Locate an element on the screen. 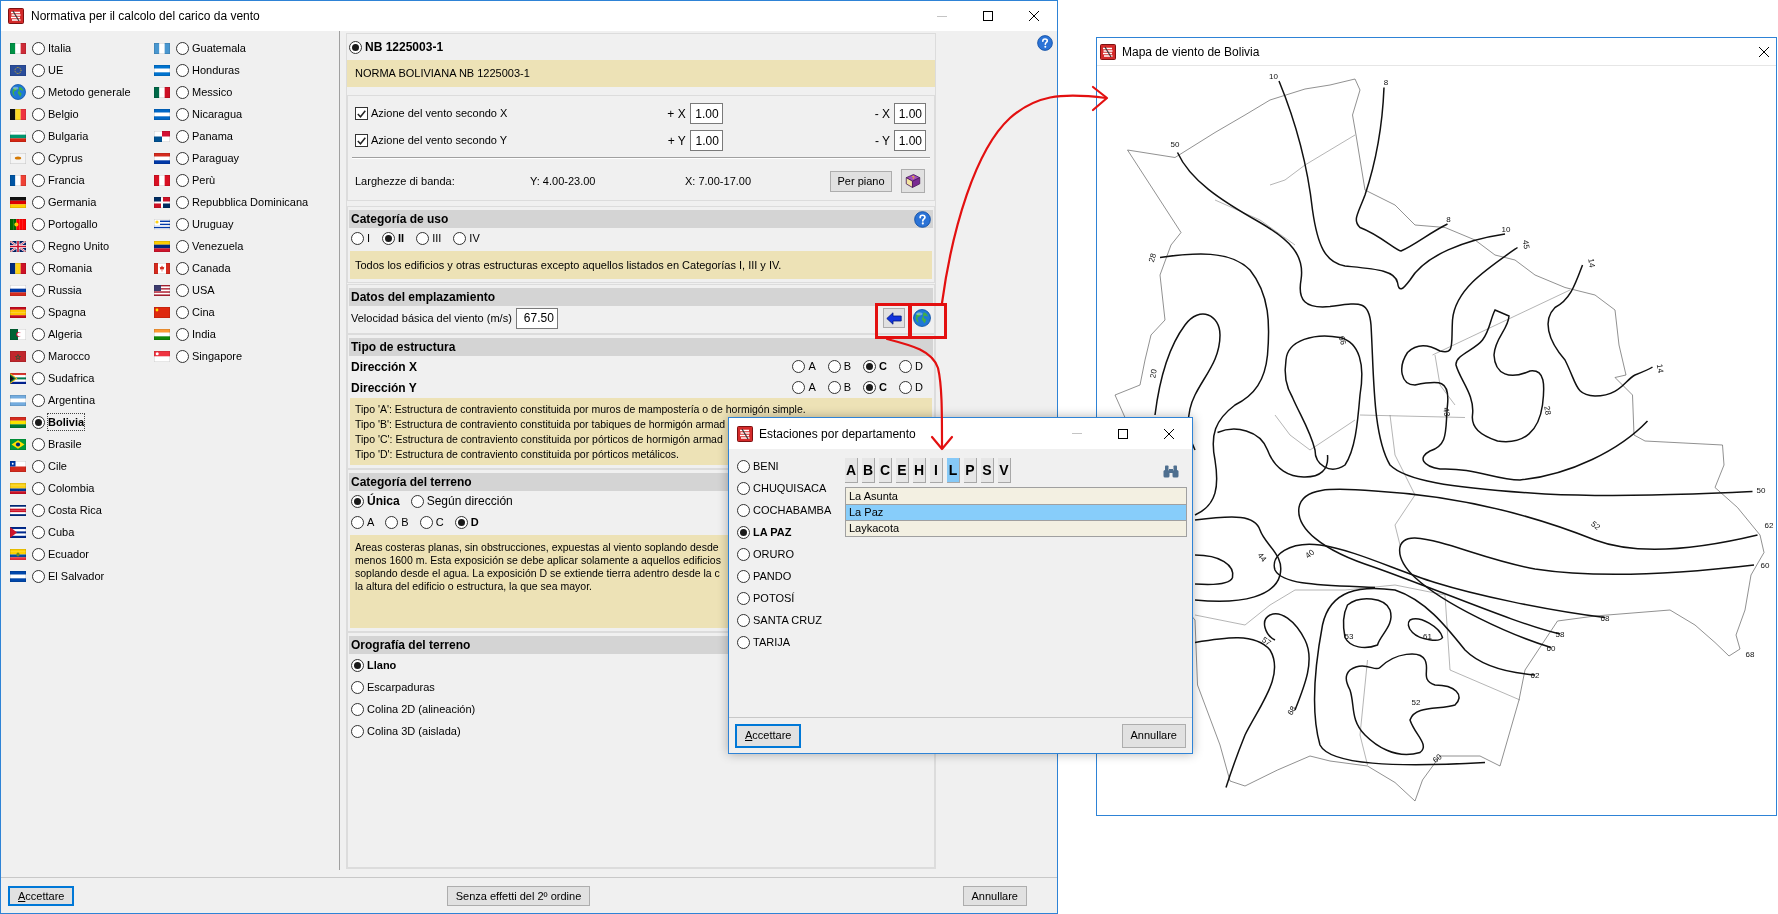  list-item: La Paz is located at coordinates (1016, 512).